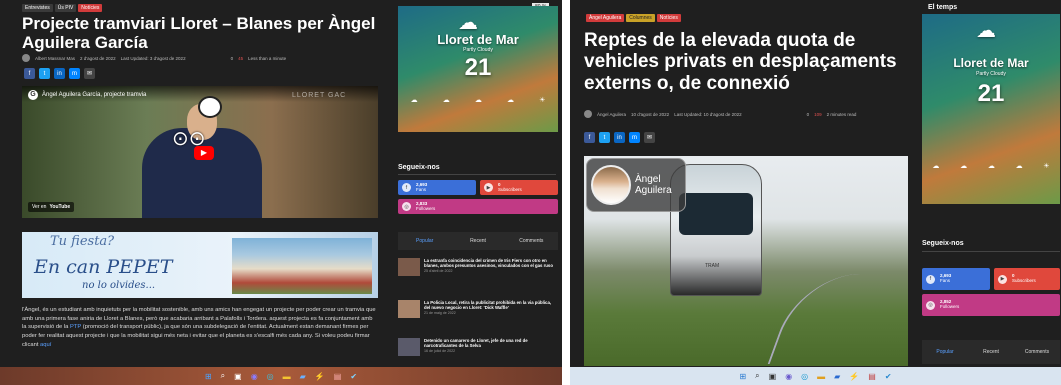  Describe the element at coordinates (65, 8) in the screenshot. I see `tag: Ús PIV` at that location.